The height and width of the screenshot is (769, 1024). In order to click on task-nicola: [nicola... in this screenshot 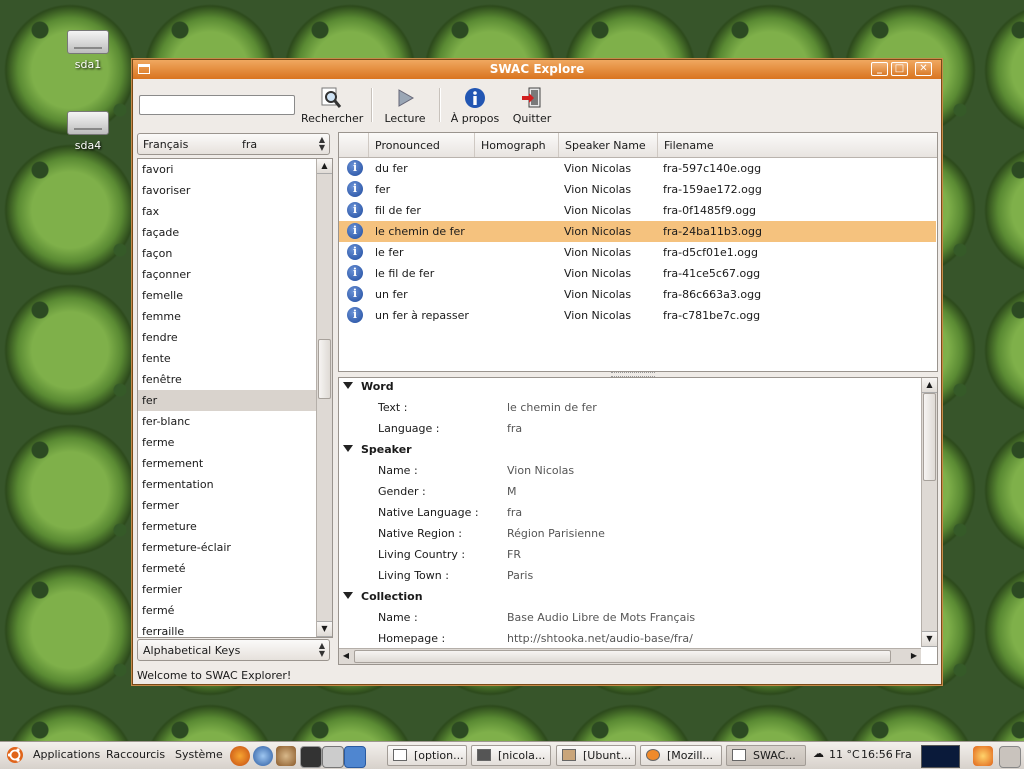, I will do `click(511, 755)`.